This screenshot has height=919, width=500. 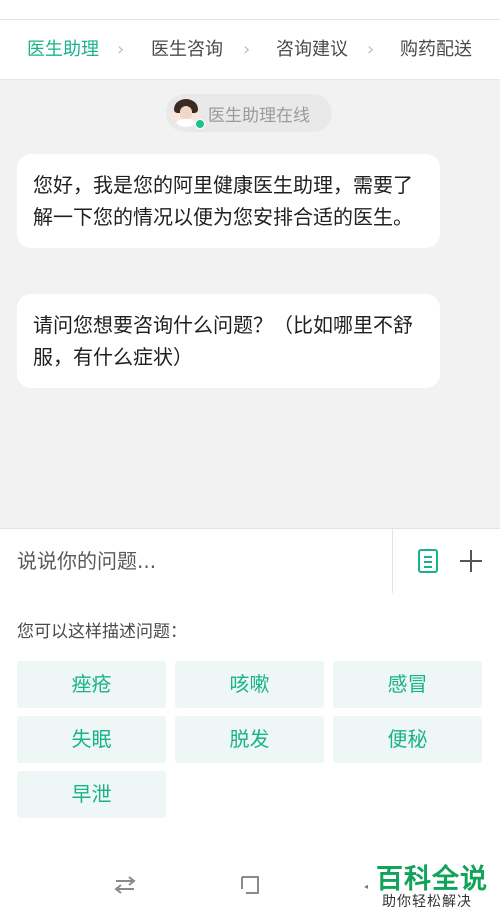 What do you see at coordinates (63, 49) in the screenshot?
I see `step-doctor-assistant: 医生助理` at bounding box center [63, 49].